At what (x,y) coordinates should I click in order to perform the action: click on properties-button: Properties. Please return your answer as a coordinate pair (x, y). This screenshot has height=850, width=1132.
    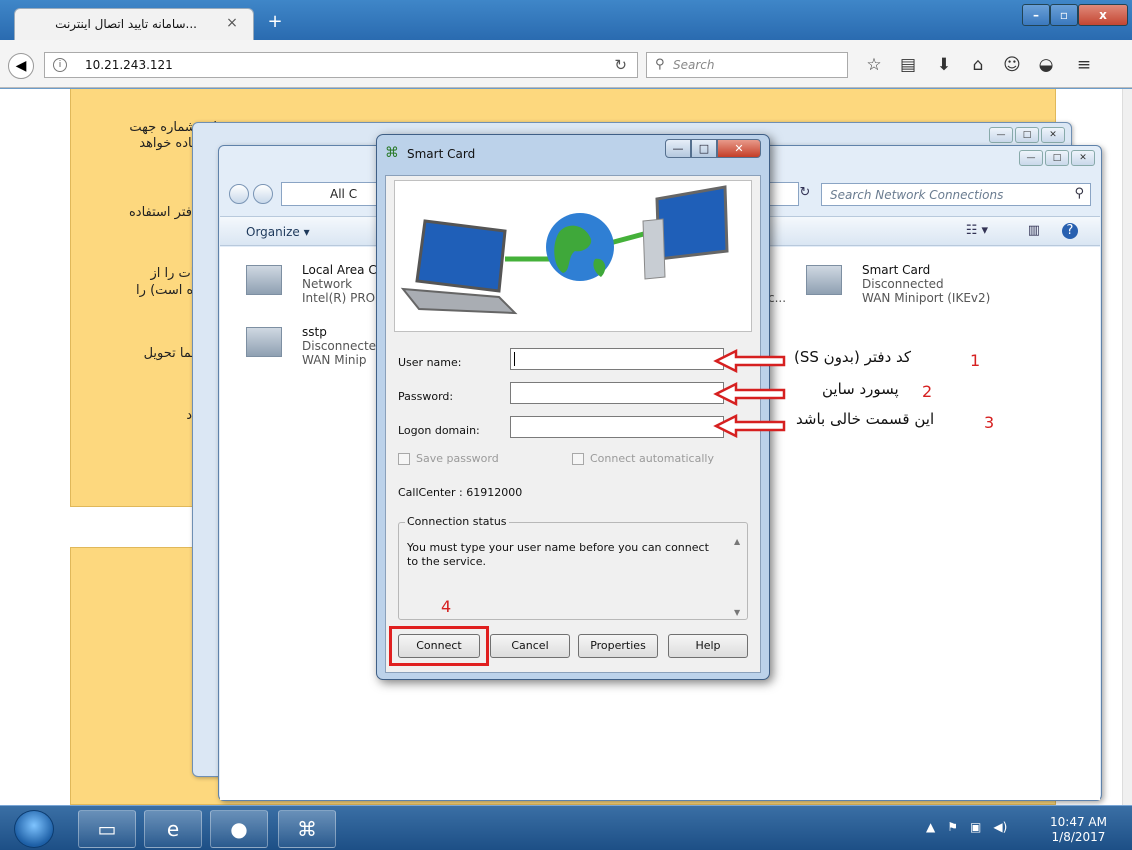
    Looking at the image, I should click on (618, 646).